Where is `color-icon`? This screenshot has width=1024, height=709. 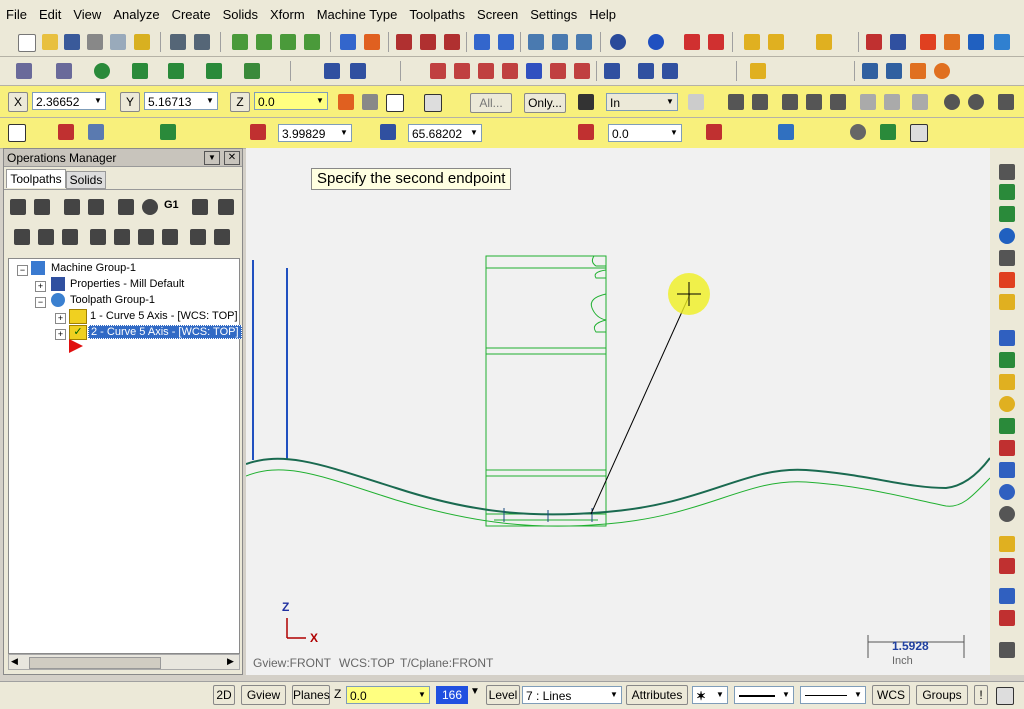 color-icon is located at coordinates (1007, 566).